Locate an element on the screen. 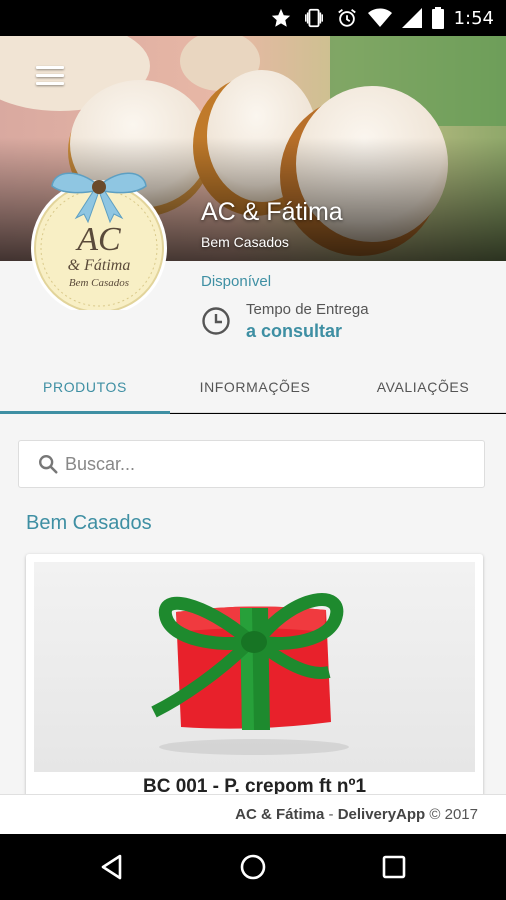  wifi-icon is located at coordinates (379, 17).